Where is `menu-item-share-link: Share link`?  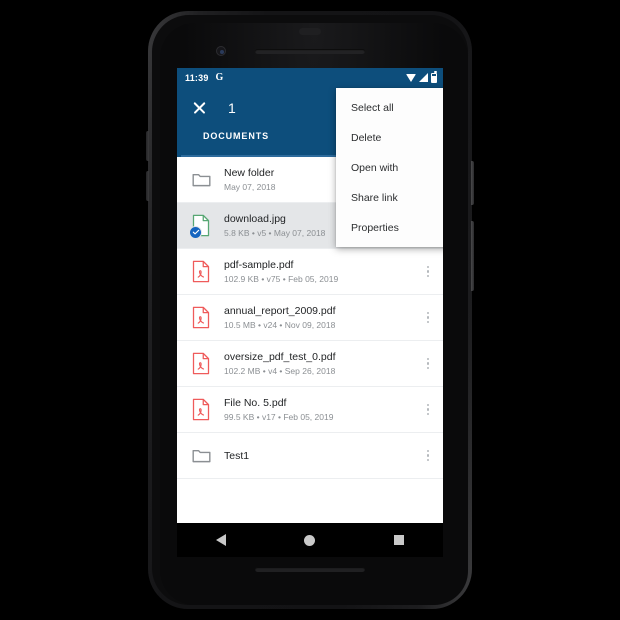
menu-item-share-link: Share link is located at coordinates (389, 198).